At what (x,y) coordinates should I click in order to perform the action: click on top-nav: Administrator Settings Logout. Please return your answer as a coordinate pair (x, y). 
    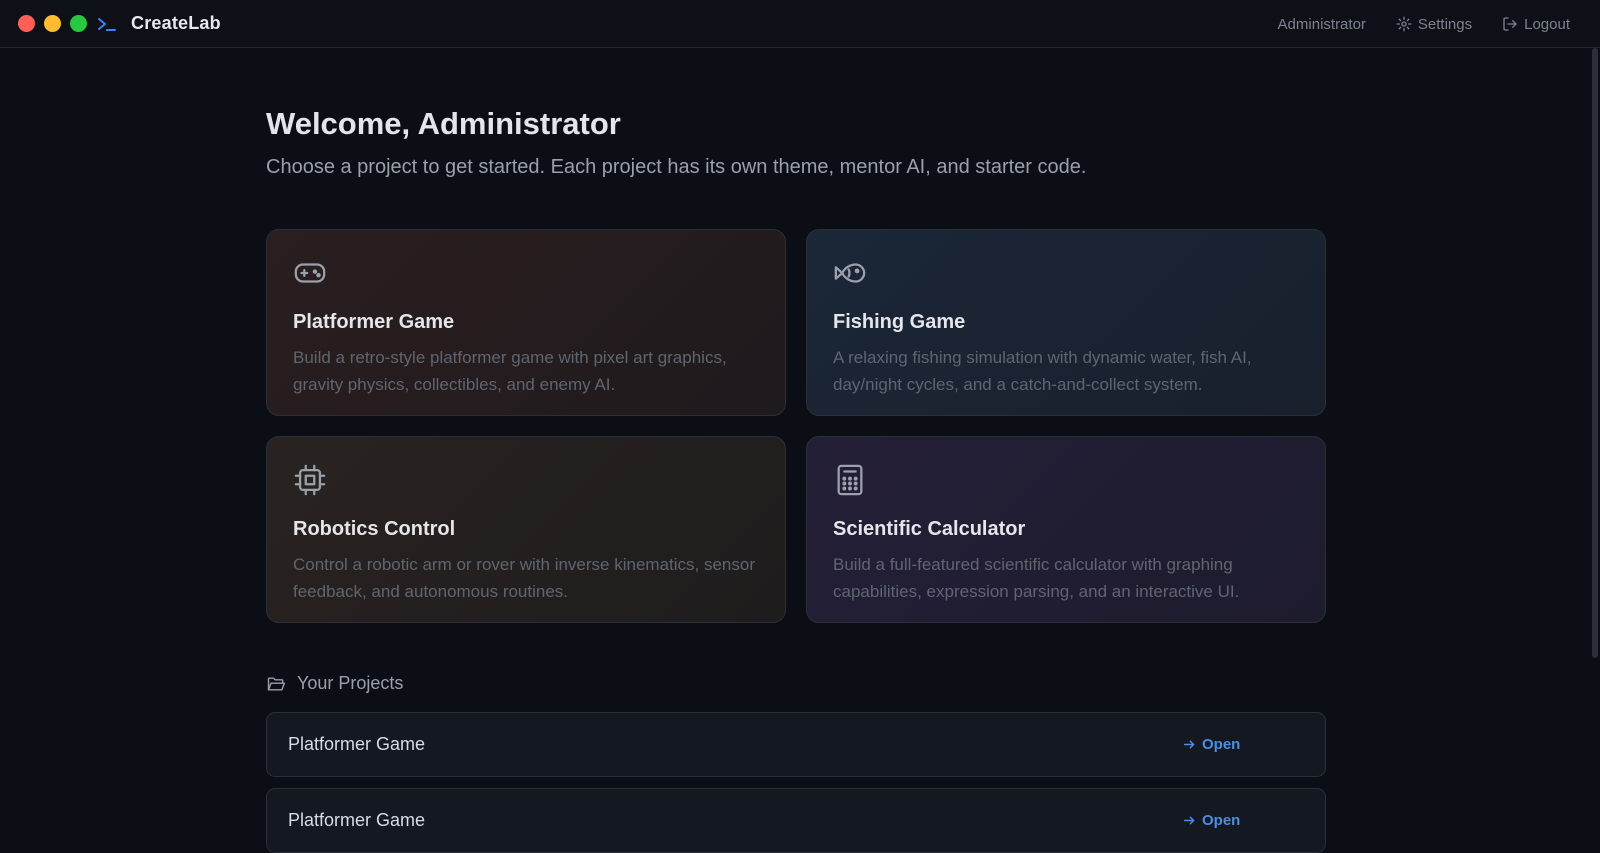
    Looking at the image, I should click on (1424, 24).